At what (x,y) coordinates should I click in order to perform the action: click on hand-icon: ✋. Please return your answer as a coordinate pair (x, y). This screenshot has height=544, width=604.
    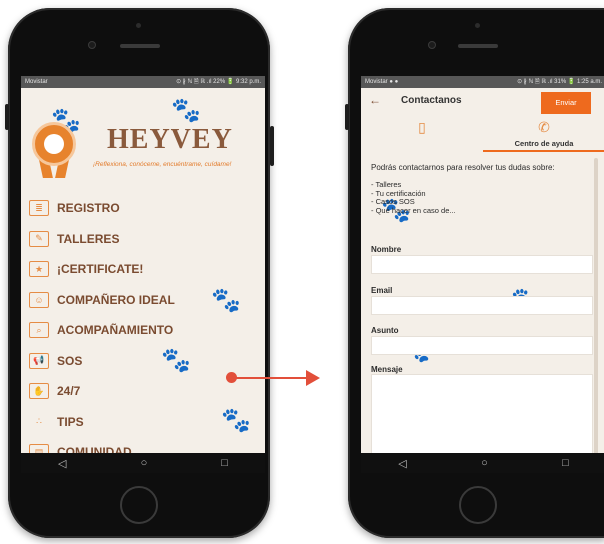
    Looking at the image, I should click on (39, 391).